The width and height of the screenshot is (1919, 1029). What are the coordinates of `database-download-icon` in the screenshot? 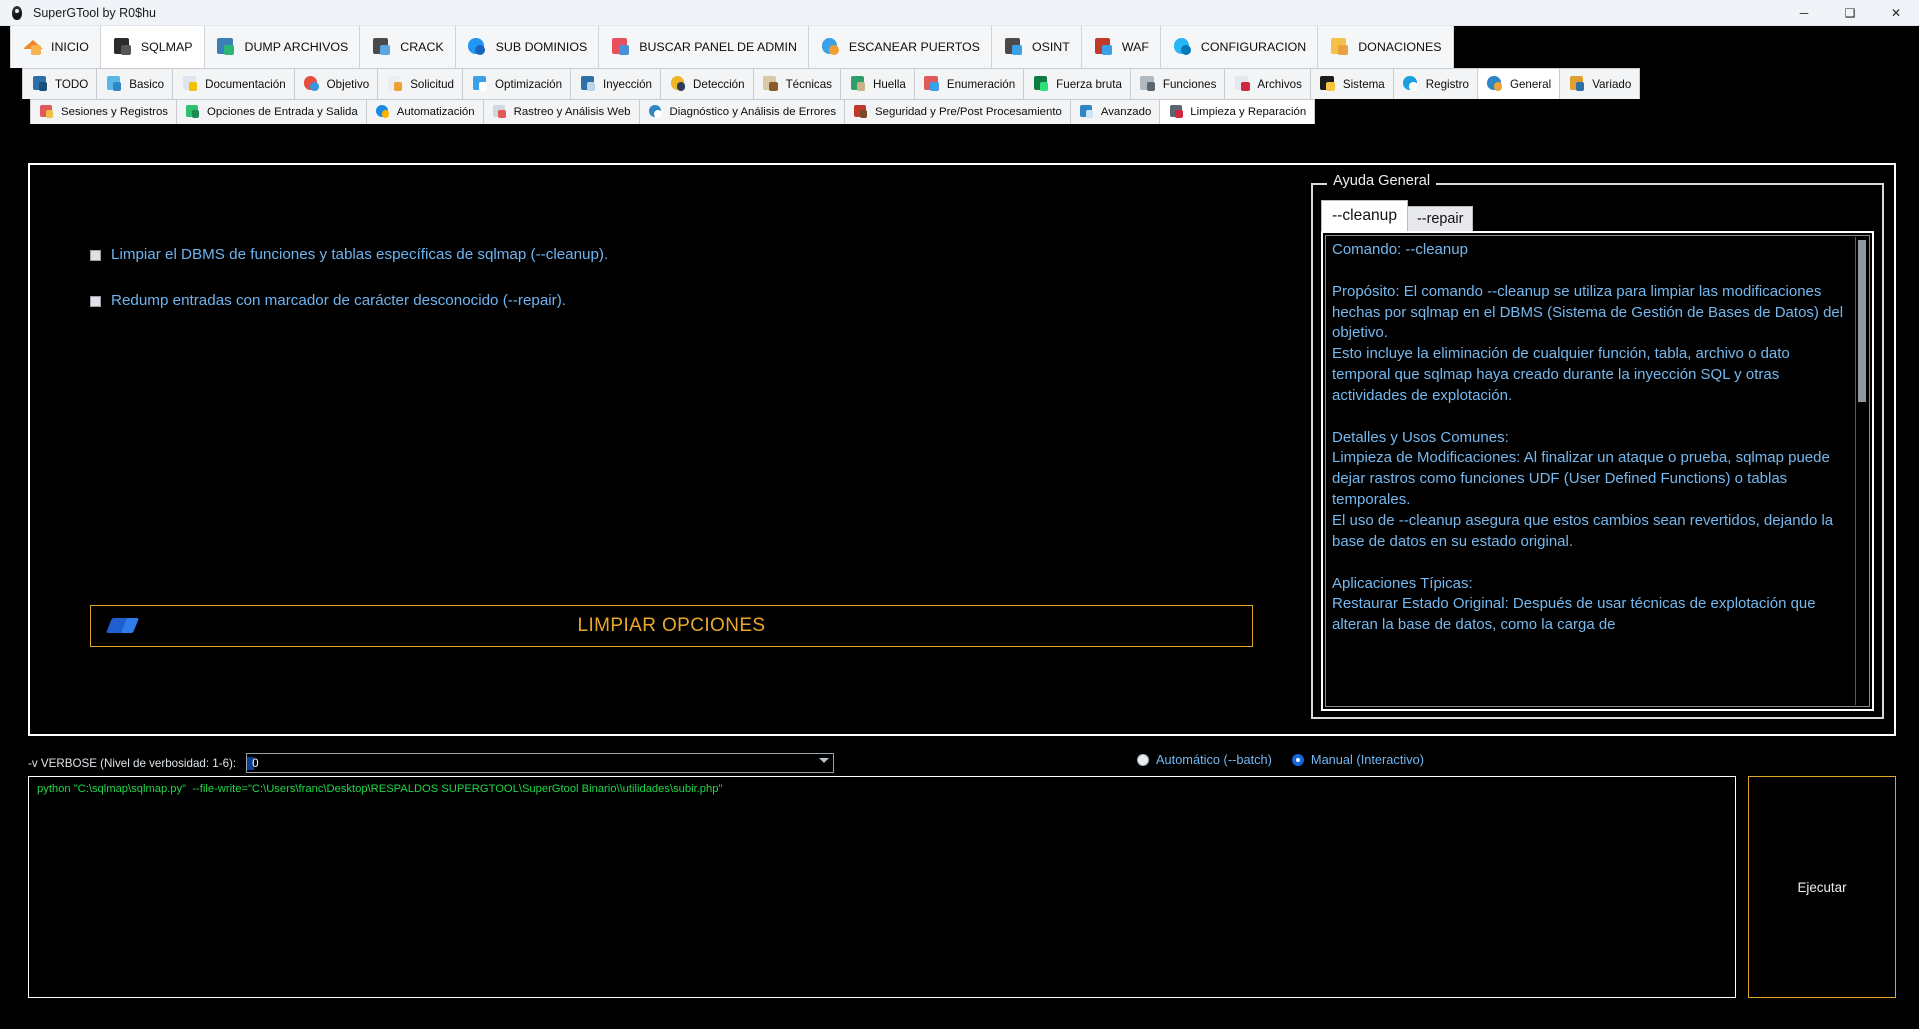 It's located at (227, 47).